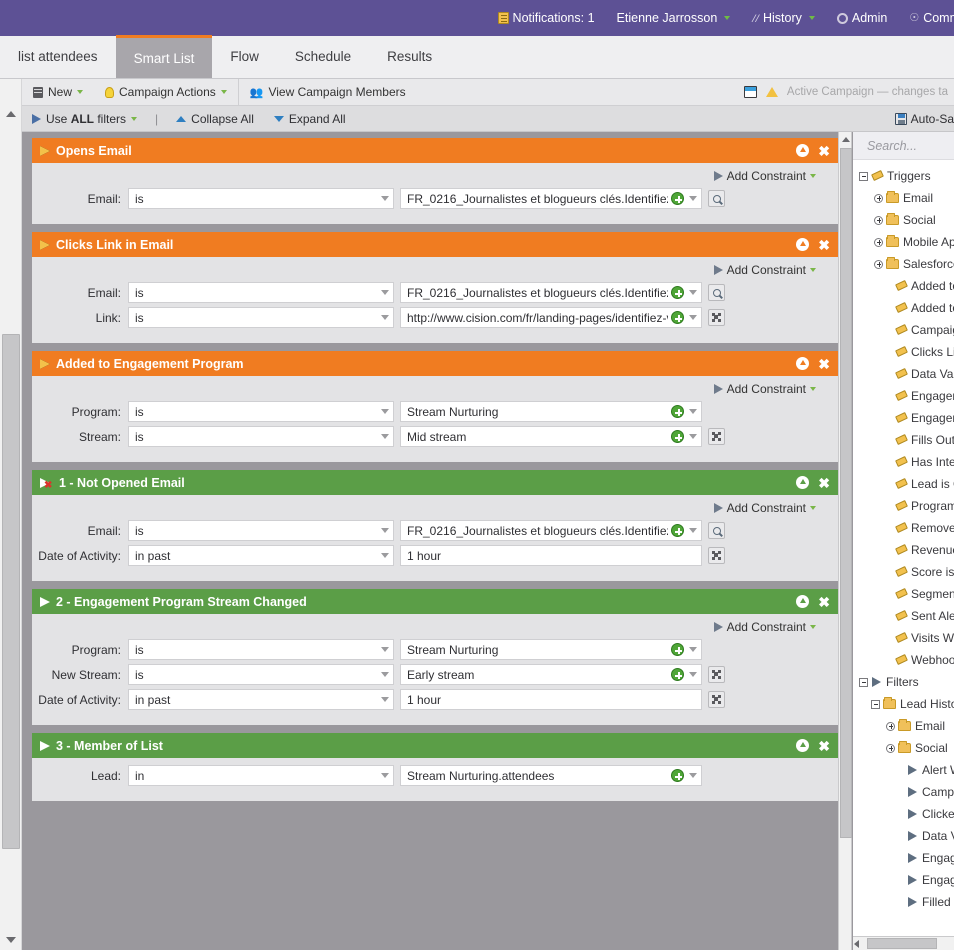  Describe the element at coordinates (903, 440) in the screenshot. I see `tree-node: Fills Out F` at that location.